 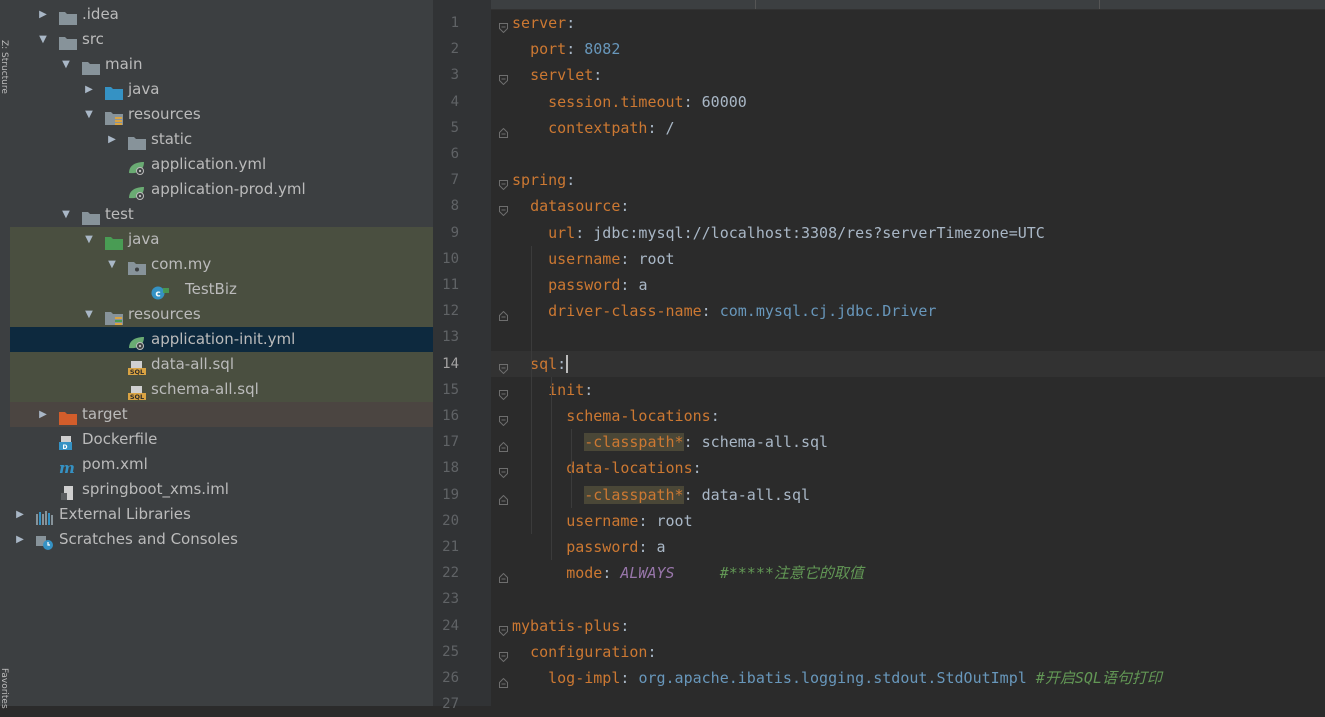 I want to click on code-line: sql:, so click(x=540, y=364).